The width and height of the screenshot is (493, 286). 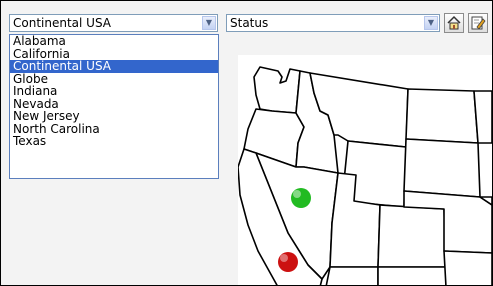 I want to click on state-minnesota, so click(x=482, y=117).